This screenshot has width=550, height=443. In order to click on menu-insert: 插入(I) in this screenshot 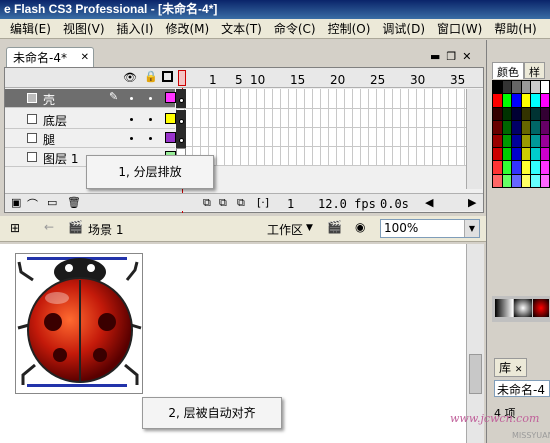, I will do `click(135, 28)`.